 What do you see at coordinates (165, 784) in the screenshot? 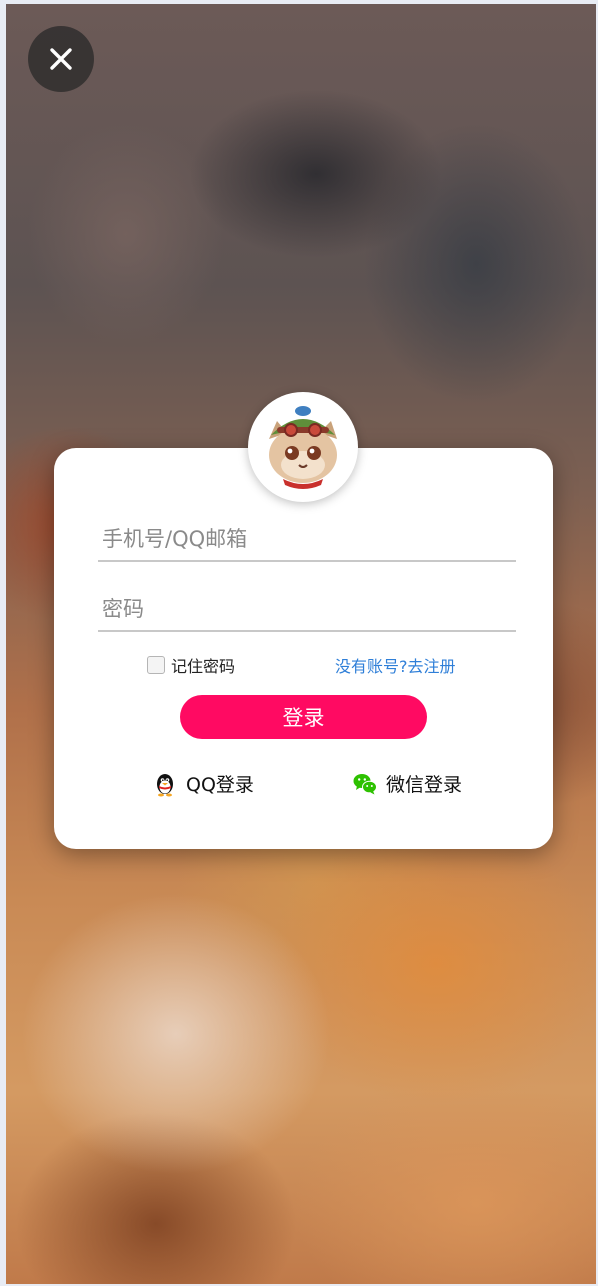
I see `qq-penguin-icon` at bounding box center [165, 784].